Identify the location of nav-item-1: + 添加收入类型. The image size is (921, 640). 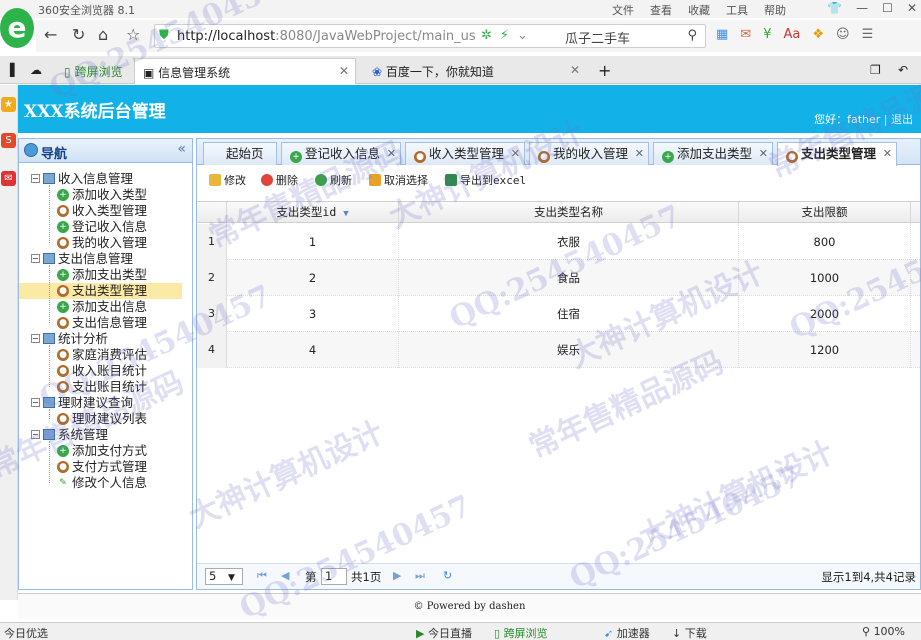
(100, 195).